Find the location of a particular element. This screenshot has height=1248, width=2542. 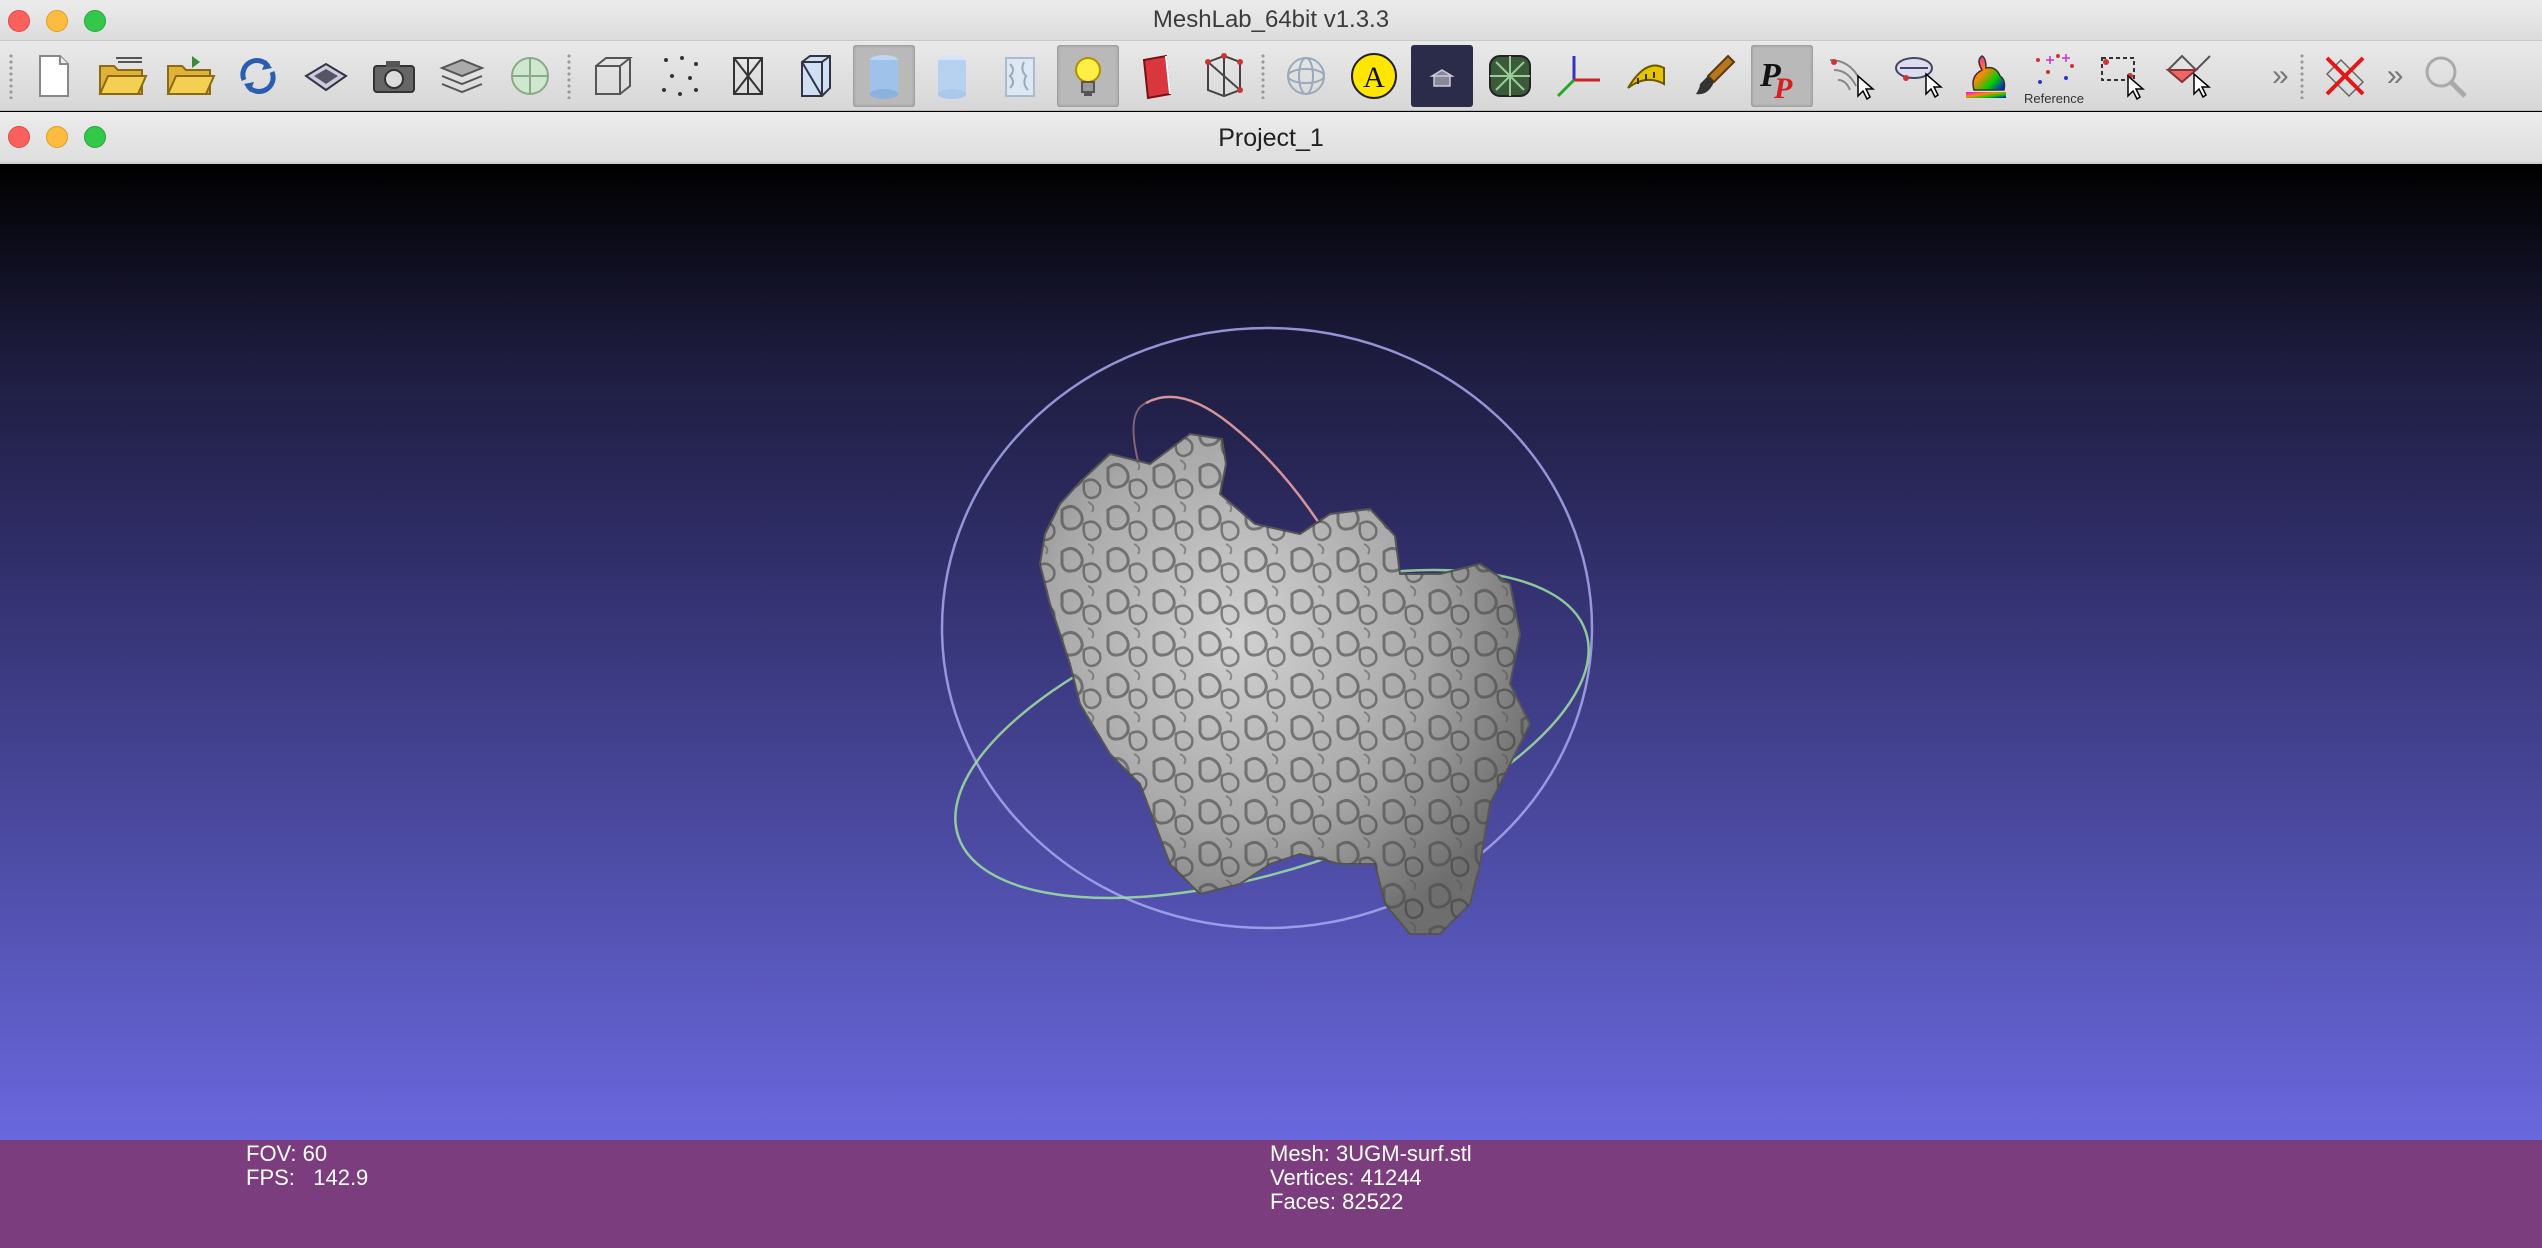

paint-brush-button is located at coordinates (1714, 76).